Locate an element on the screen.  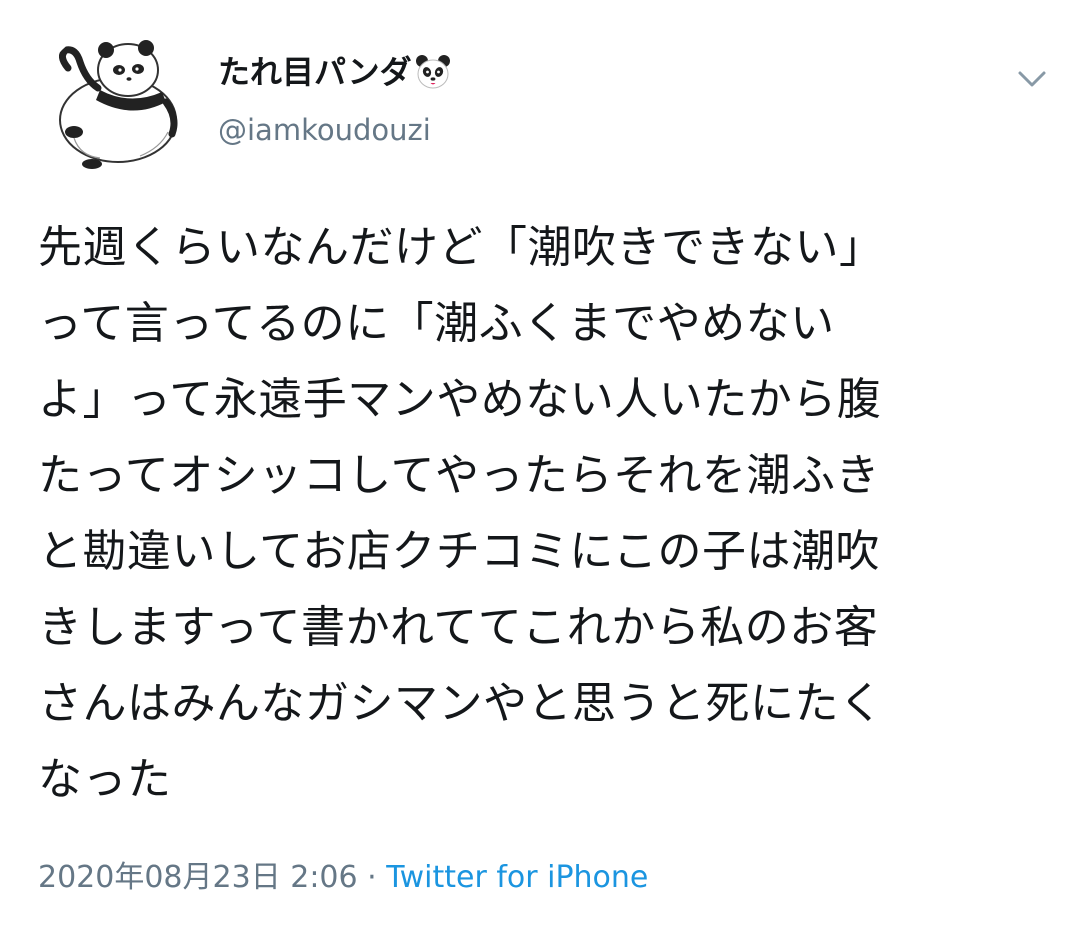
display-name: たれ目パンダ is located at coordinates (315, 72).